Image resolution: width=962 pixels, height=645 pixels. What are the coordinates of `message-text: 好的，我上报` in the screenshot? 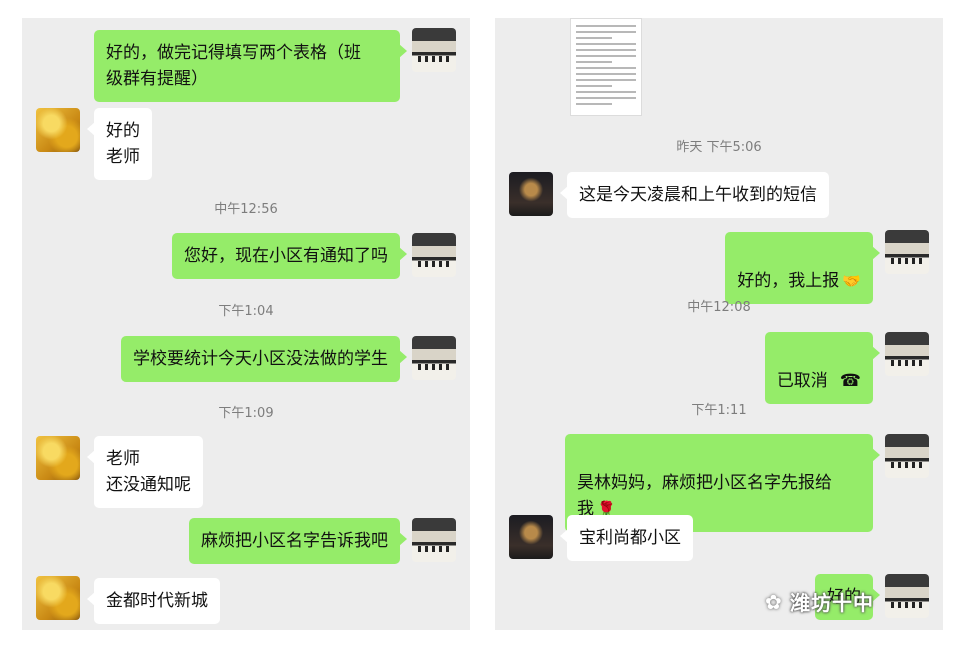 It's located at (788, 281).